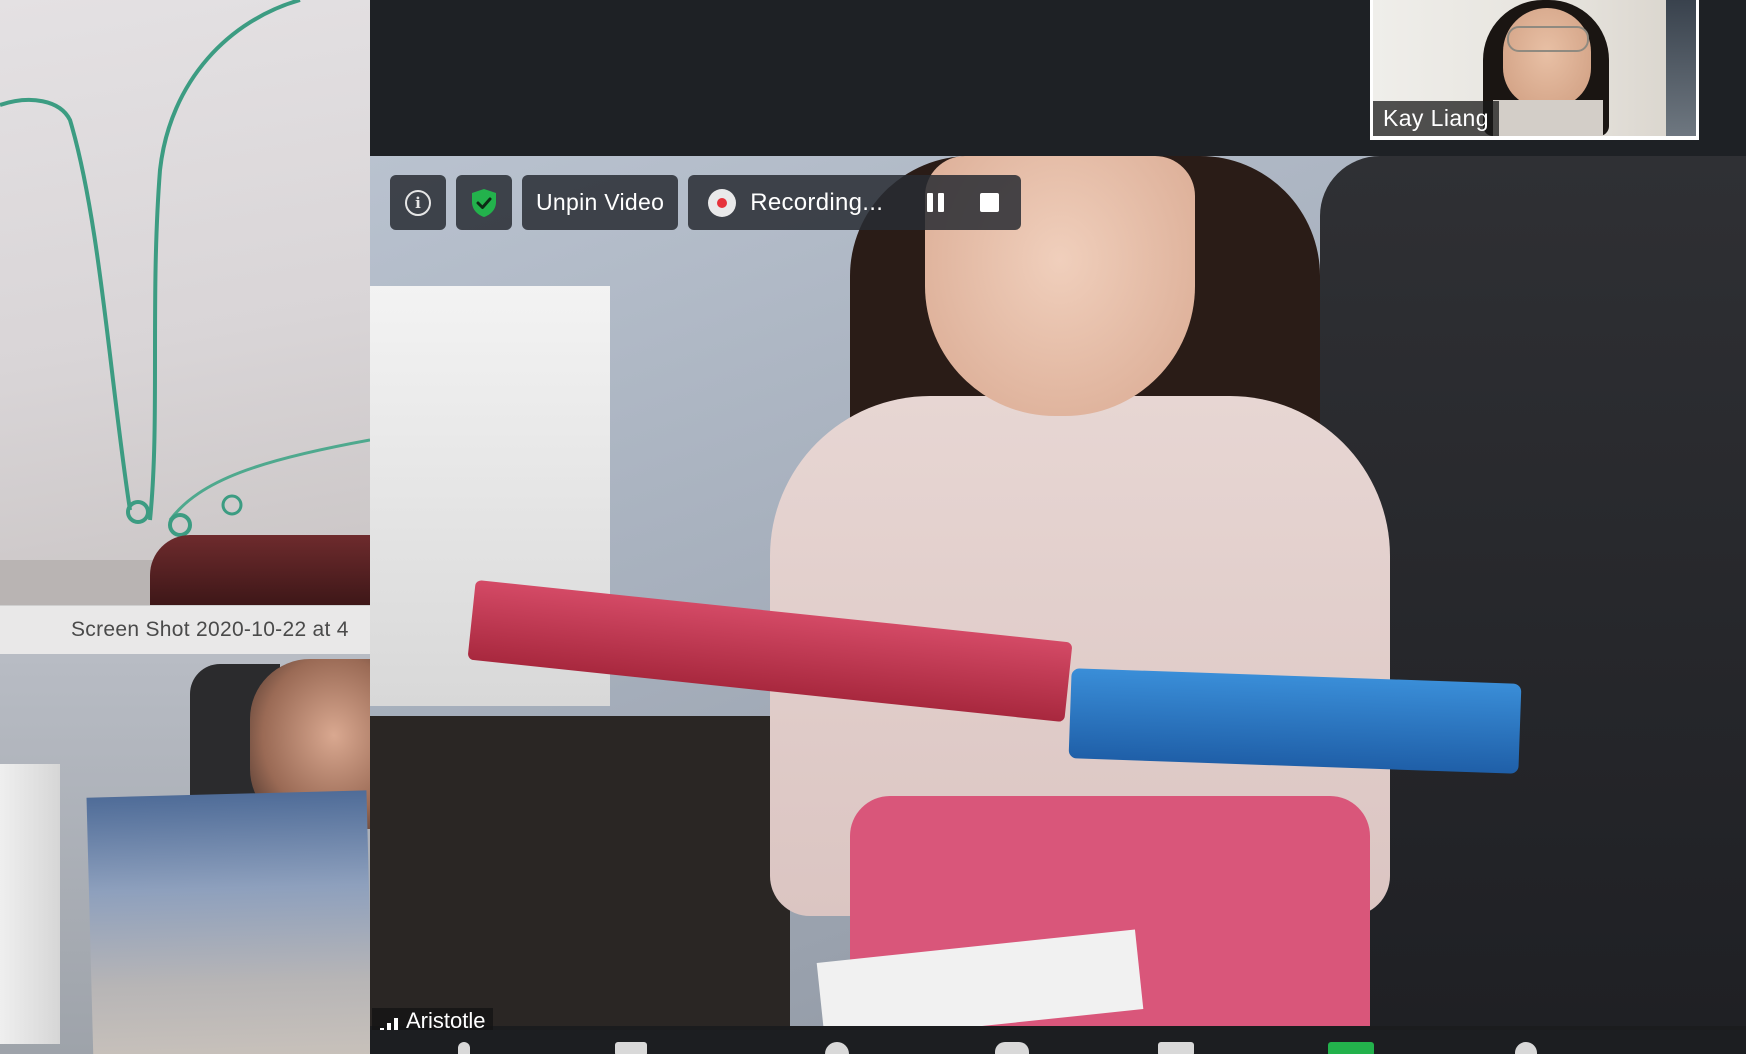 This screenshot has height=1054, width=1746. What do you see at coordinates (600, 202) in the screenshot?
I see `unpin-video-button: Unpin Video` at bounding box center [600, 202].